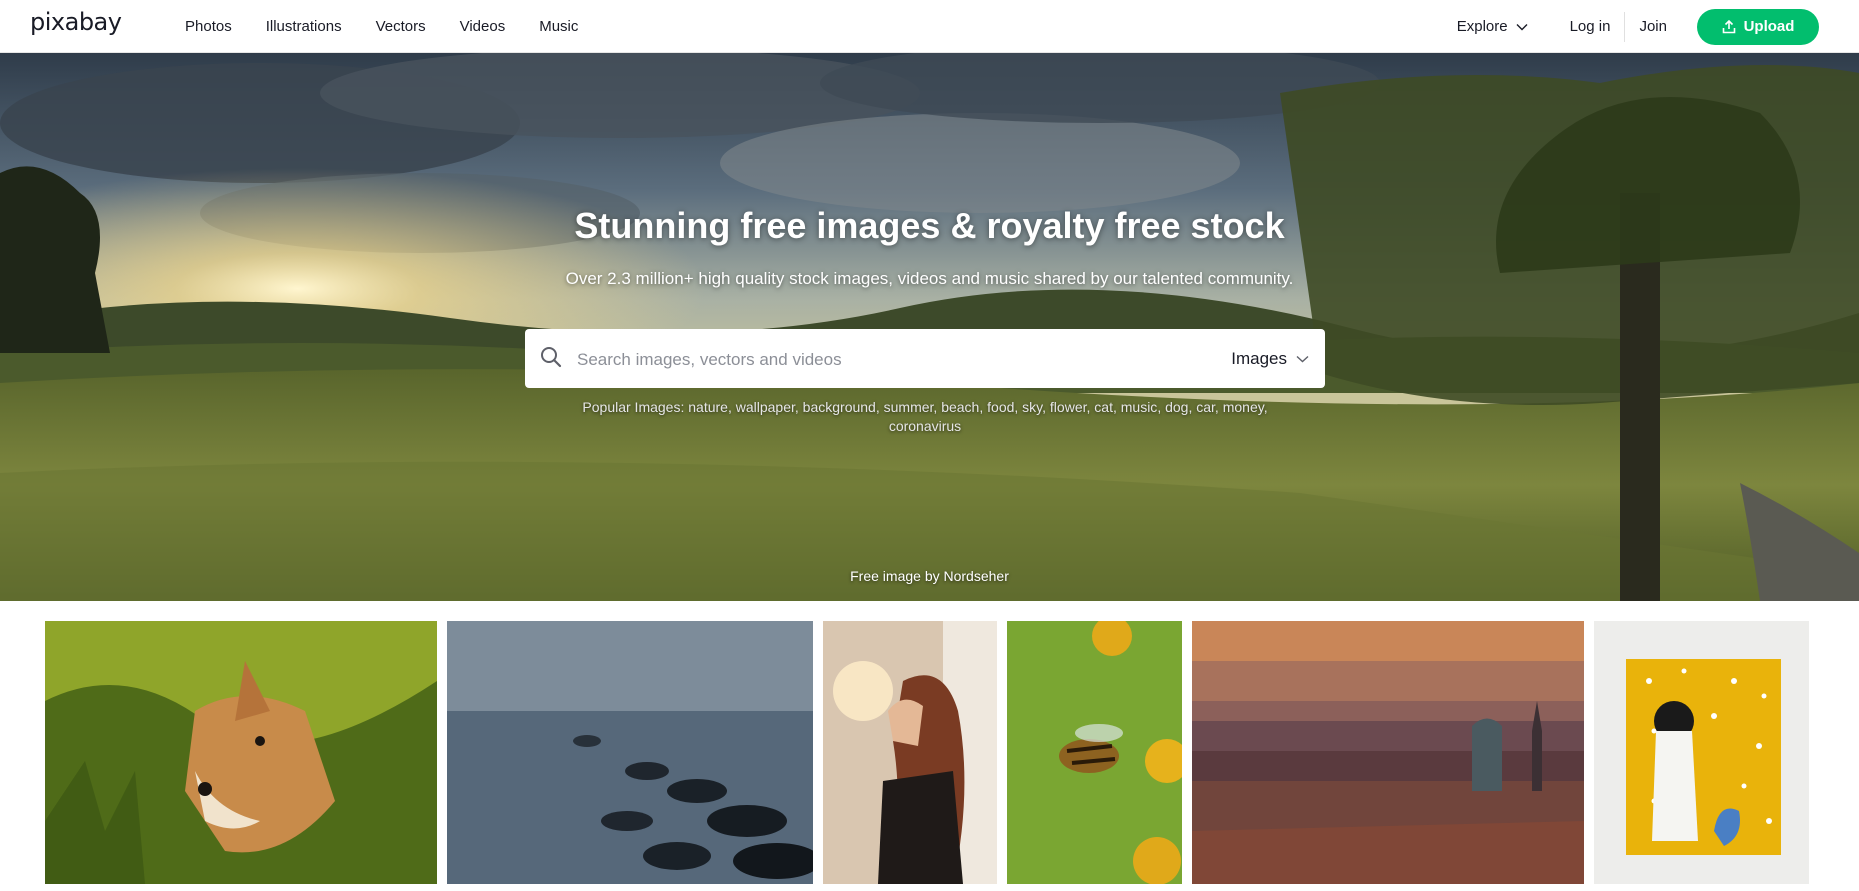 The image size is (1859, 891). Describe the element at coordinates (1625, 26) in the screenshot. I see `nav-divider` at that location.